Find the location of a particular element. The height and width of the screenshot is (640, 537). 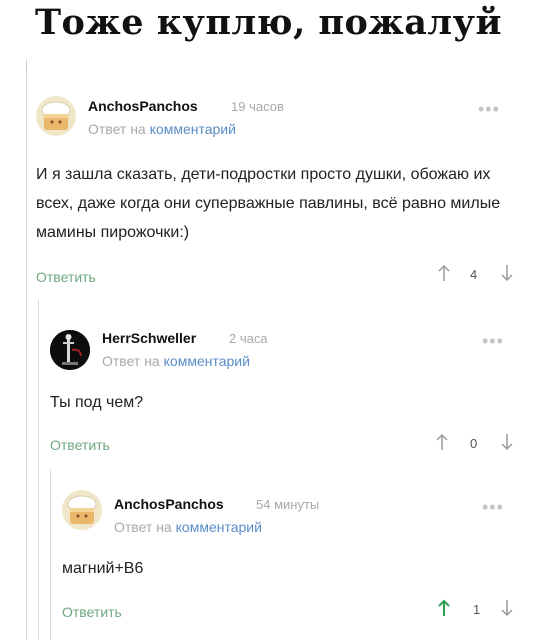

reply-to-prefix: Ответ на is located at coordinates (143, 527).